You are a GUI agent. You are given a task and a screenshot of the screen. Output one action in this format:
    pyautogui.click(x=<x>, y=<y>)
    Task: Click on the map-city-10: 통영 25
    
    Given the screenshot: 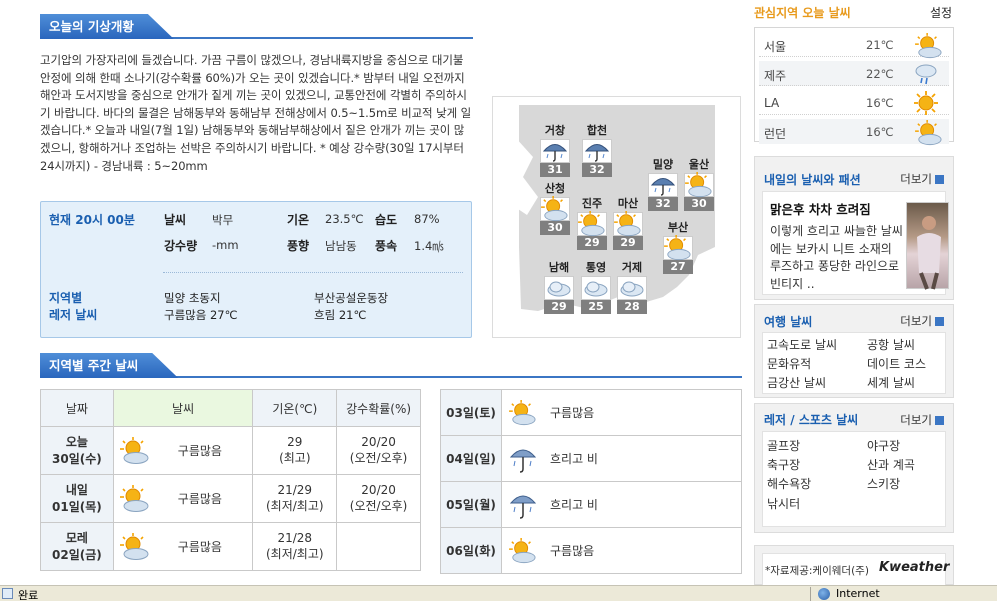 What is the action you would take?
    pyautogui.click(x=596, y=287)
    